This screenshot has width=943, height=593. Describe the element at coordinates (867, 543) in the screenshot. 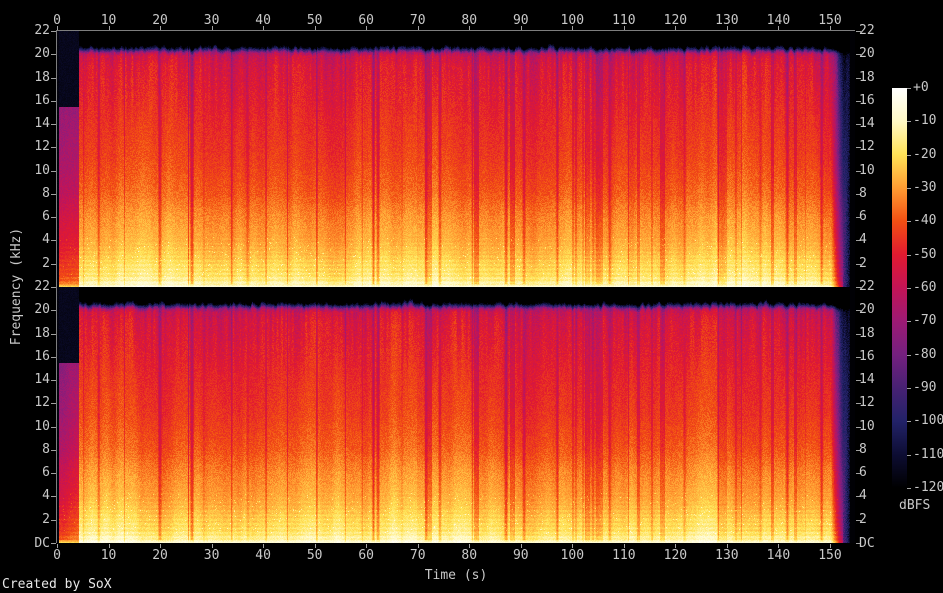

I see `frequency-dc-label: DC` at that location.